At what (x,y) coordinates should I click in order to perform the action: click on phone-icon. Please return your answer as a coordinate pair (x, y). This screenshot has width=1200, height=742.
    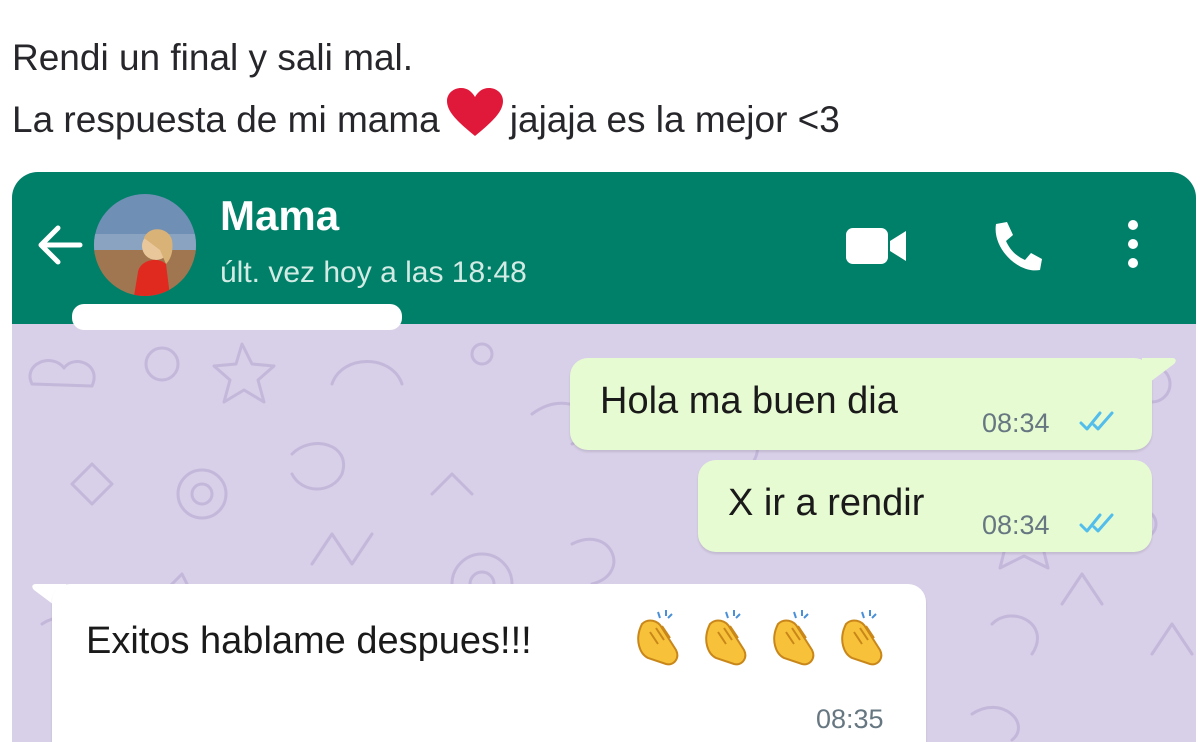
    Looking at the image, I should click on (1016, 246).